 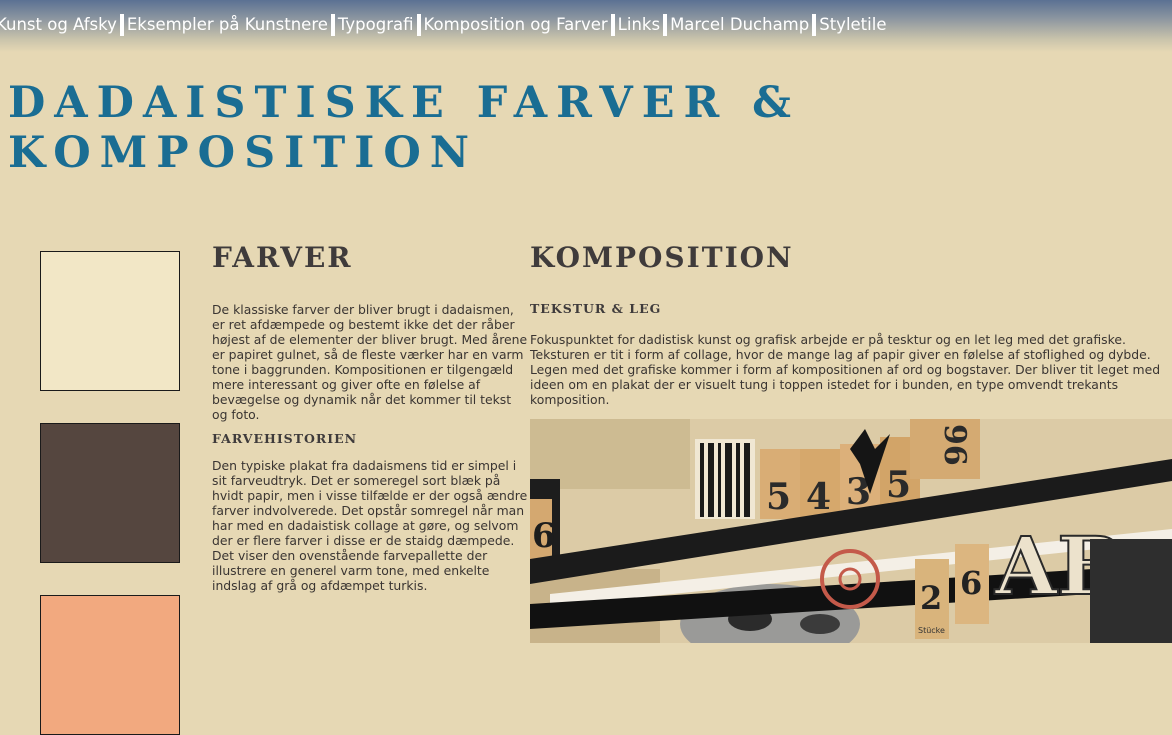 I want to click on collage-number-ninety-six: 96, so click(x=954, y=445).